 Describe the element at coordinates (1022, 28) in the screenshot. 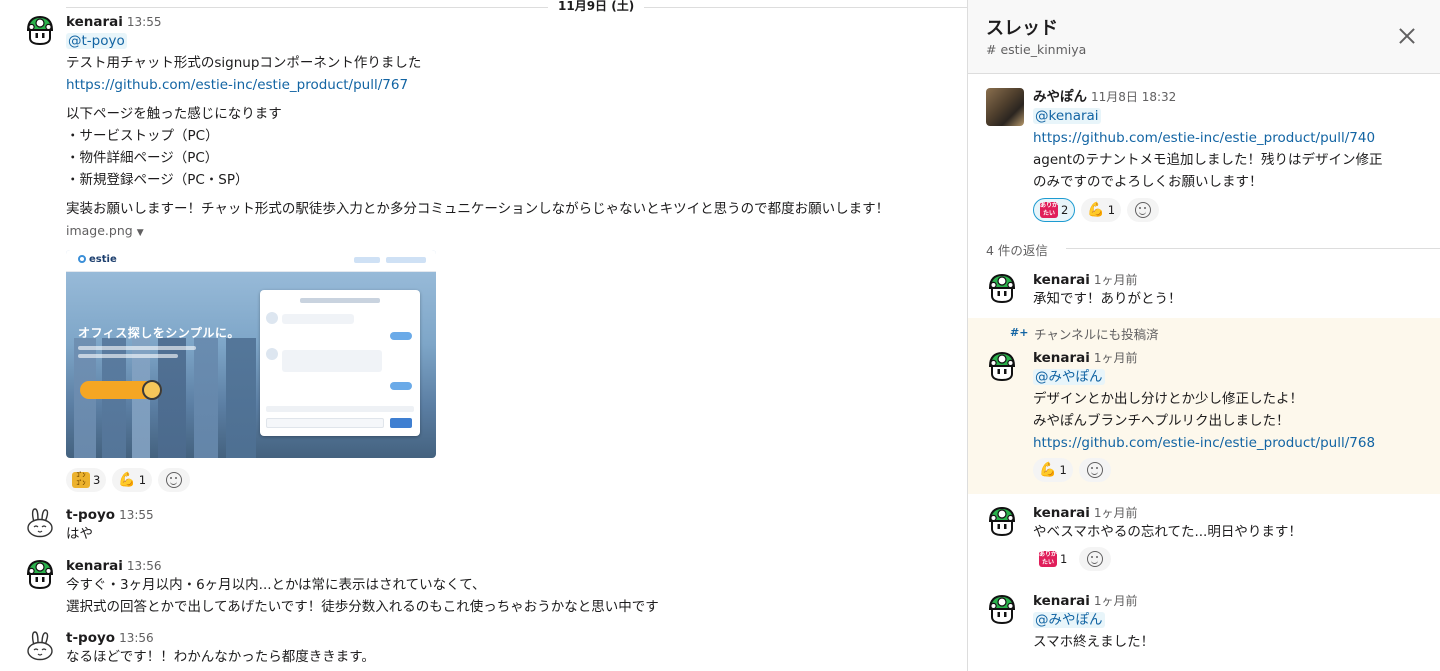

I see `thread-title: スレッド` at that location.